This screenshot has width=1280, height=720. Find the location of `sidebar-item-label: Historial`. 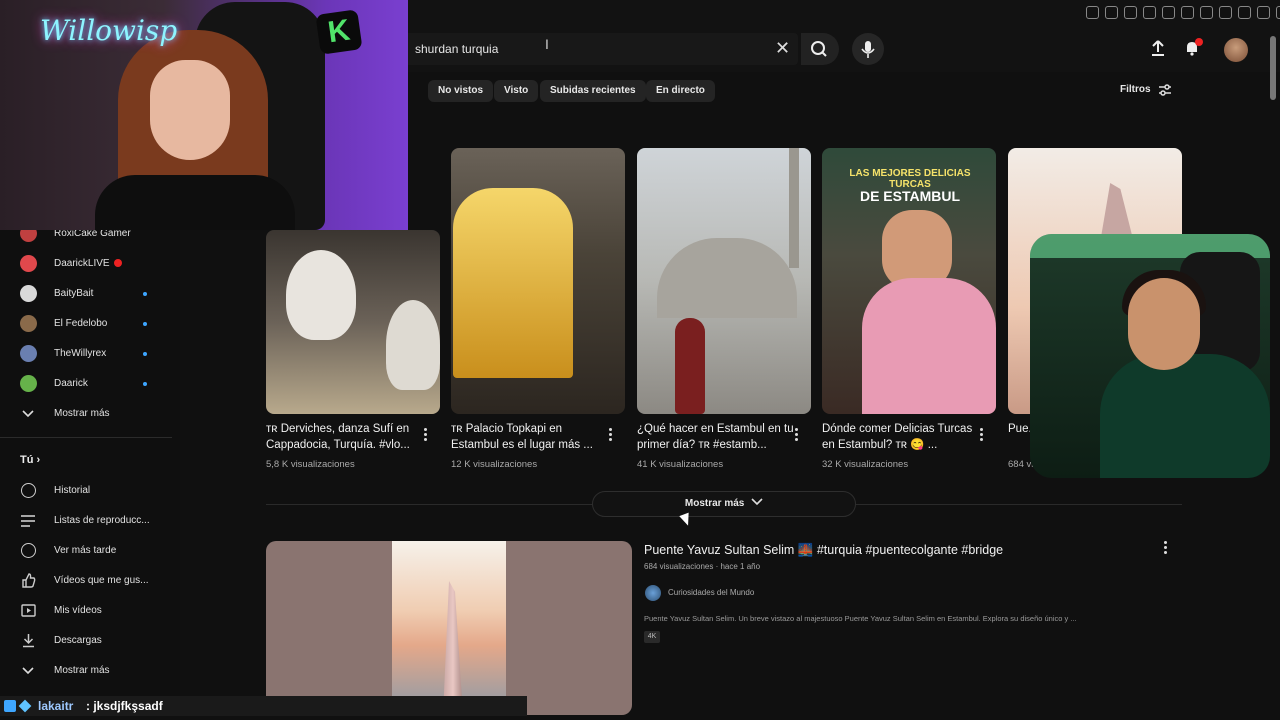

sidebar-item-label: Historial is located at coordinates (72, 490).